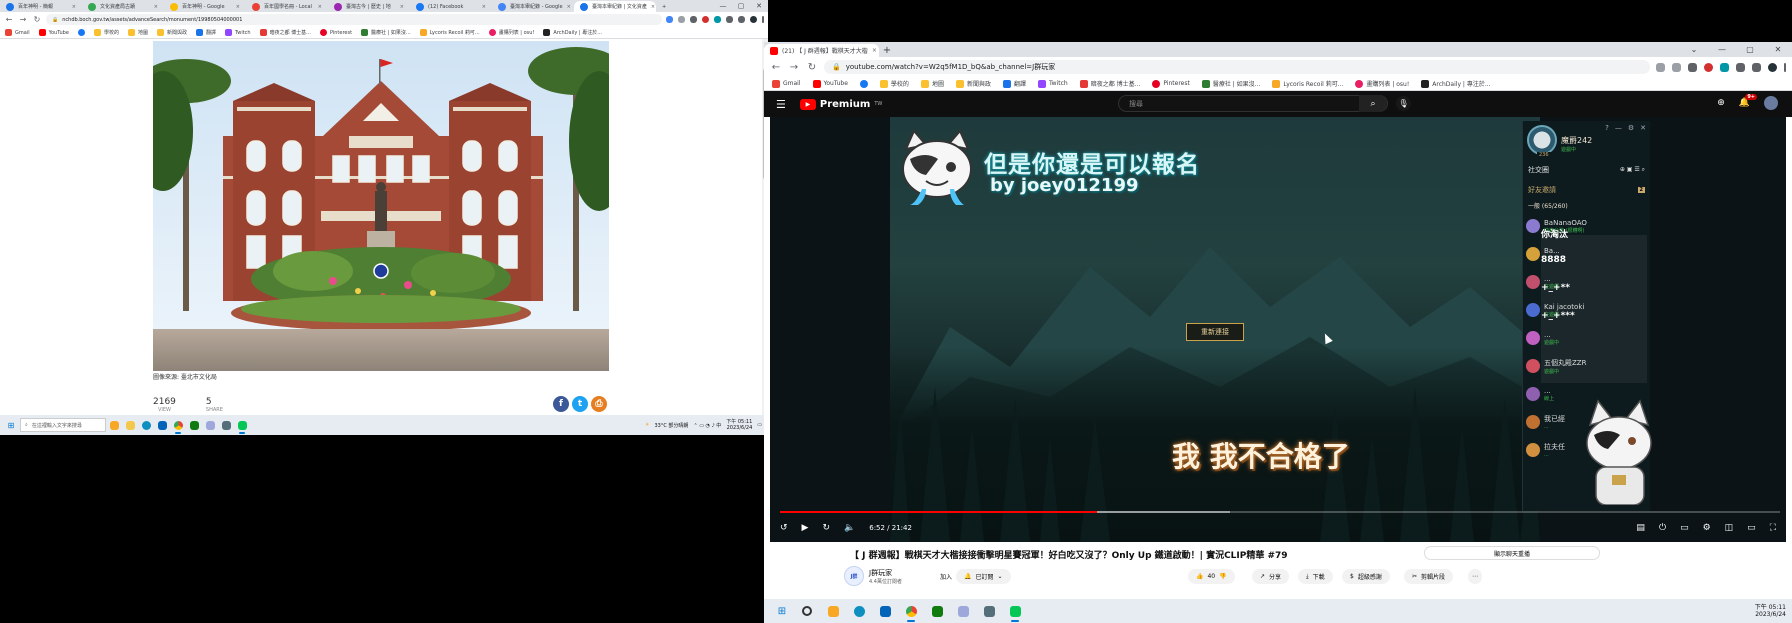 The height and width of the screenshot is (623, 1792). I want to click on chat-icon: ▤, so click(1640, 528).